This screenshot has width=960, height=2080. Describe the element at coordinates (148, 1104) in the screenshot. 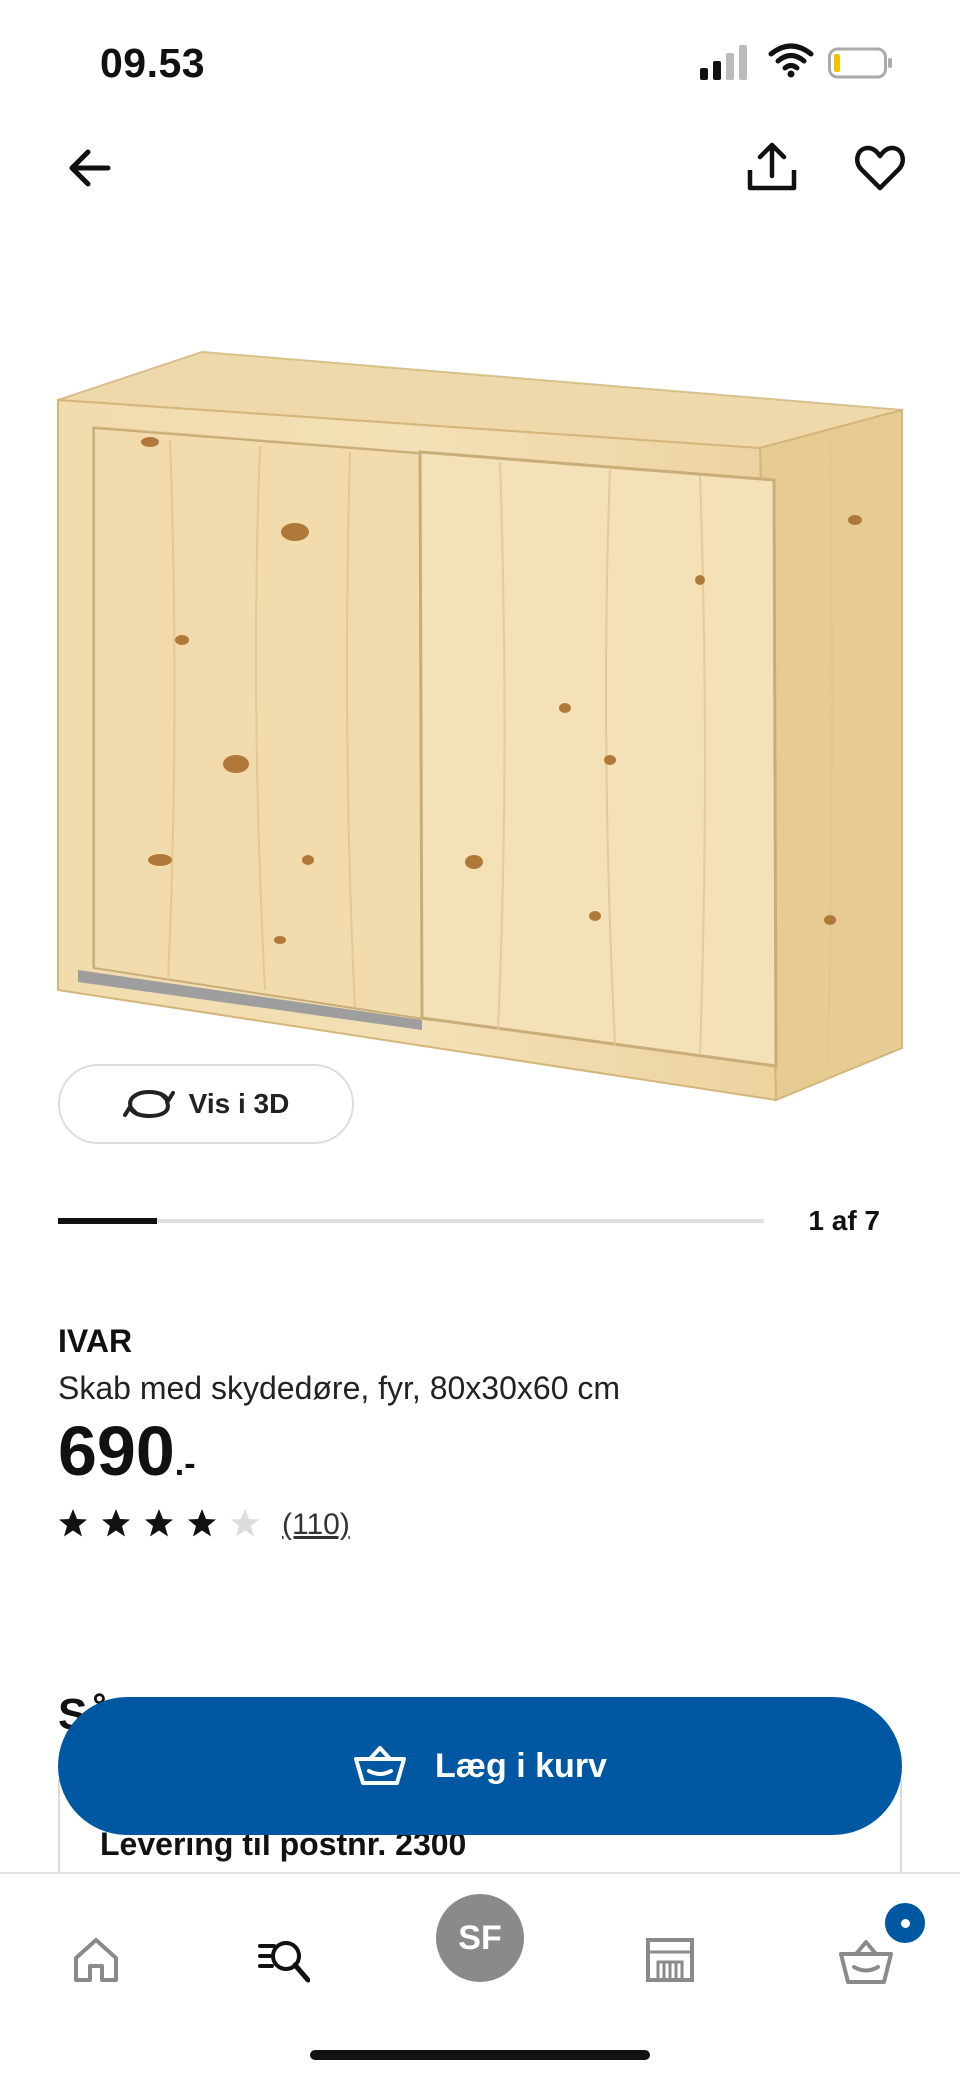

I see `rotate-3d-icon` at that location.